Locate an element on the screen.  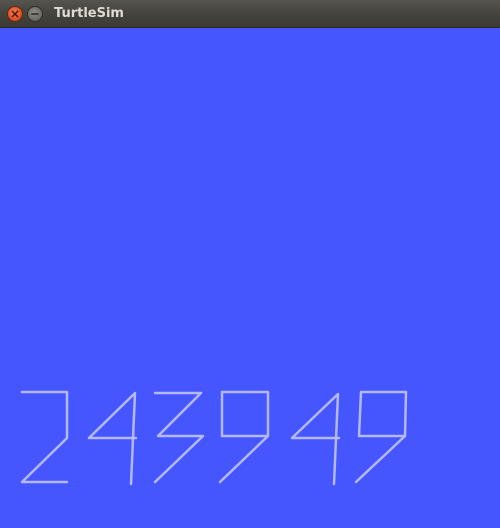
close-button is located at coordinates (15, 14).